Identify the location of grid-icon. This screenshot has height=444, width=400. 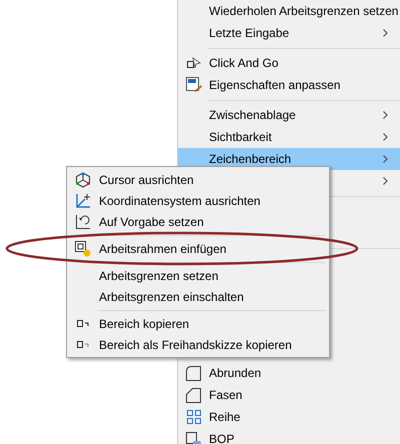
(193, 417).